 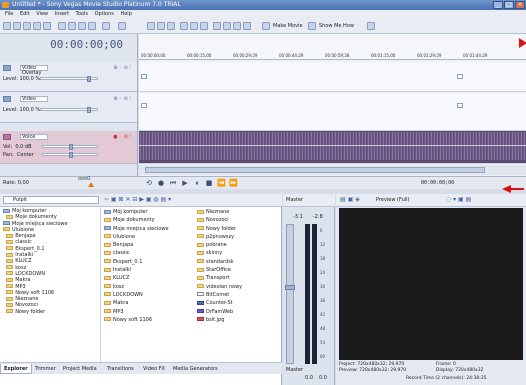 What do you see at coordinates (217, 26) in the screenshot?
I see `zoom-tool-icon` at bounding box center [217, 26].